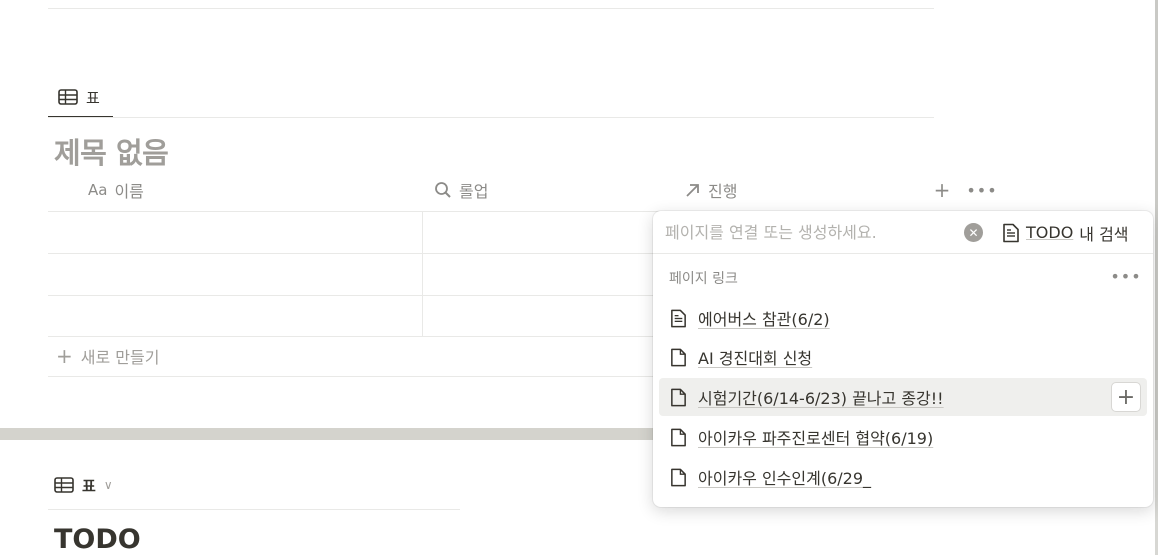 The image size is (1158, 555). What do you see at coordinates (785, 478) in the screenshot?
I see `page-link-label: 아이카우 인수인계(6/29_` at bounding box center [785, 478].